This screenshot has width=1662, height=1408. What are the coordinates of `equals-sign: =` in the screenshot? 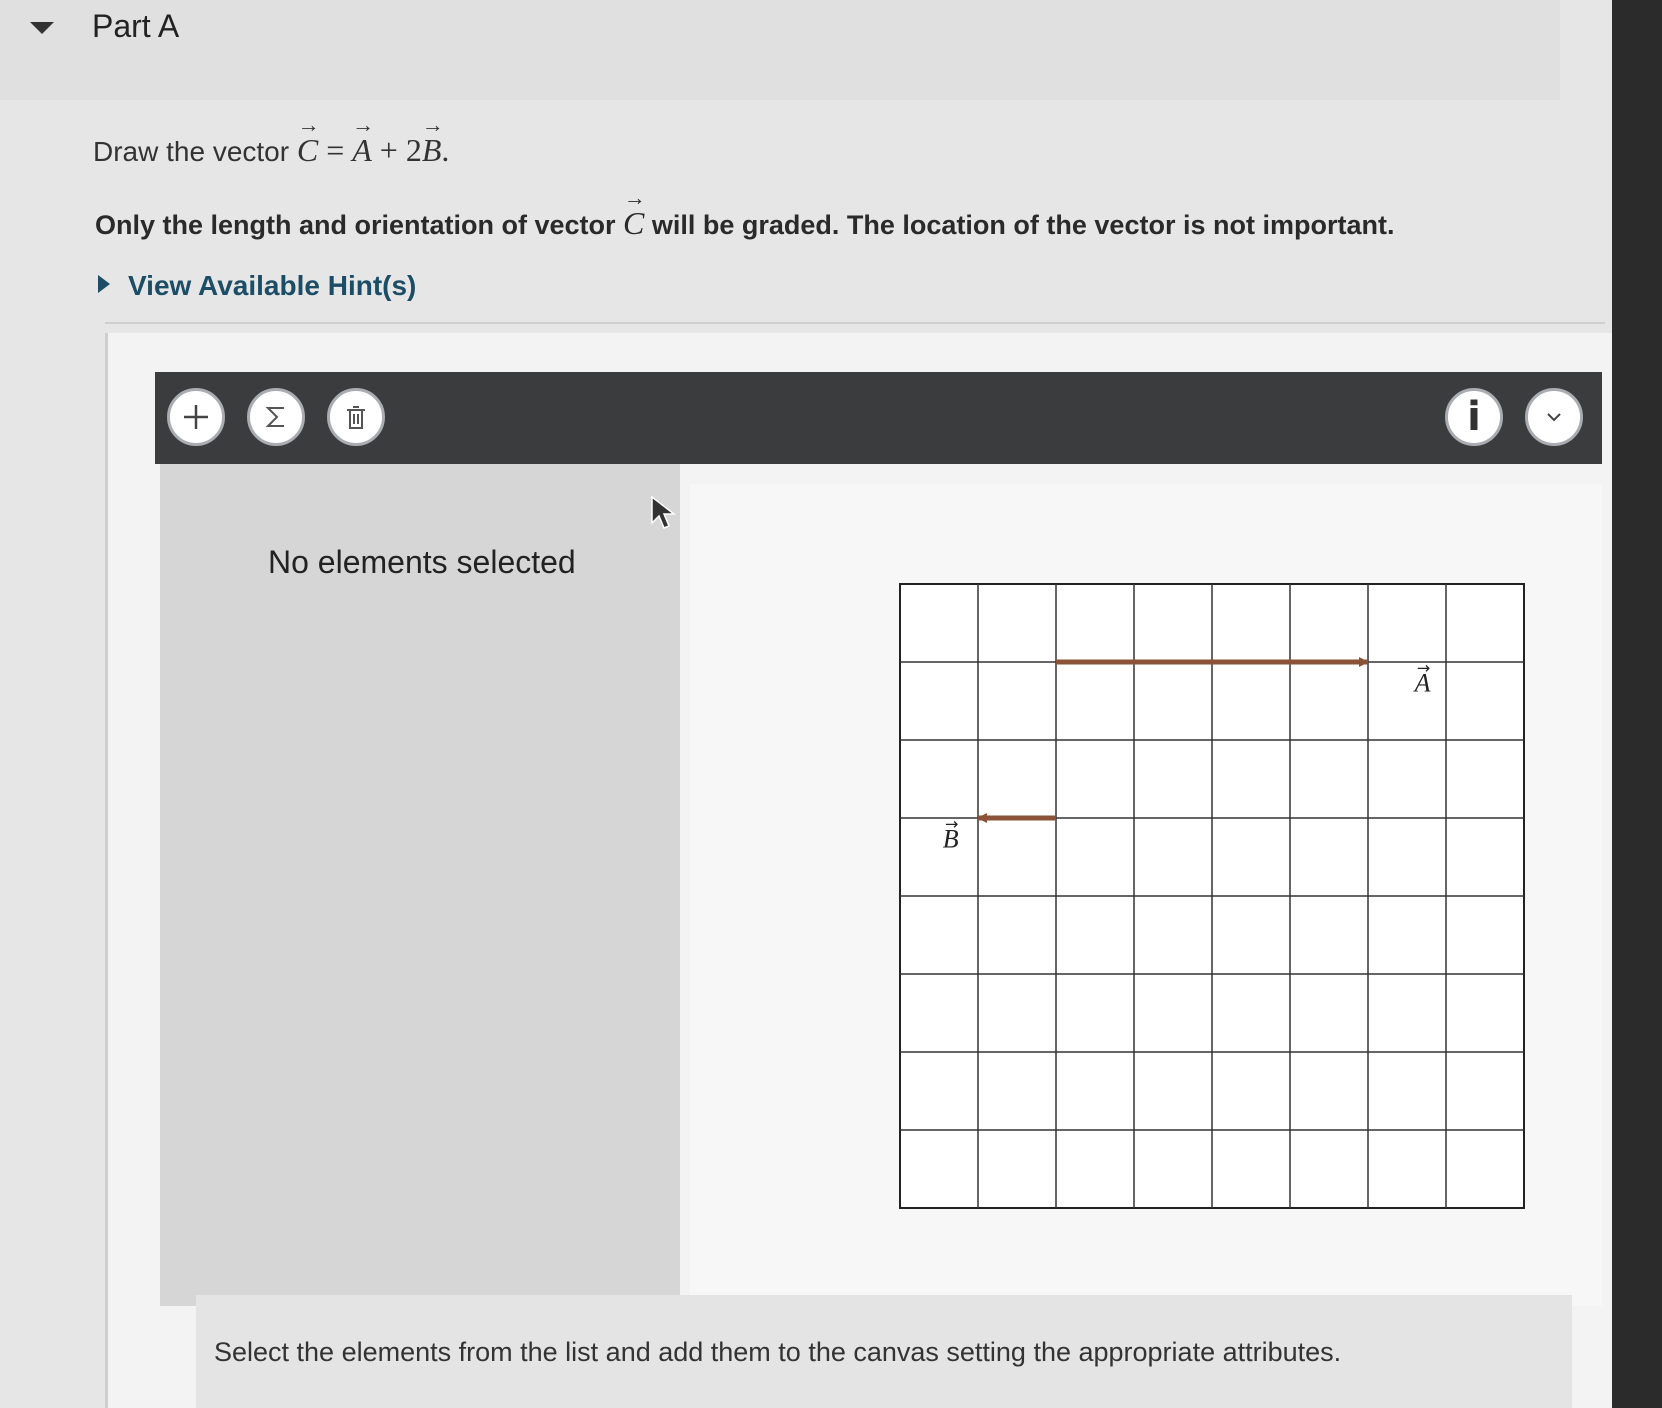 It's located at (335, 150).